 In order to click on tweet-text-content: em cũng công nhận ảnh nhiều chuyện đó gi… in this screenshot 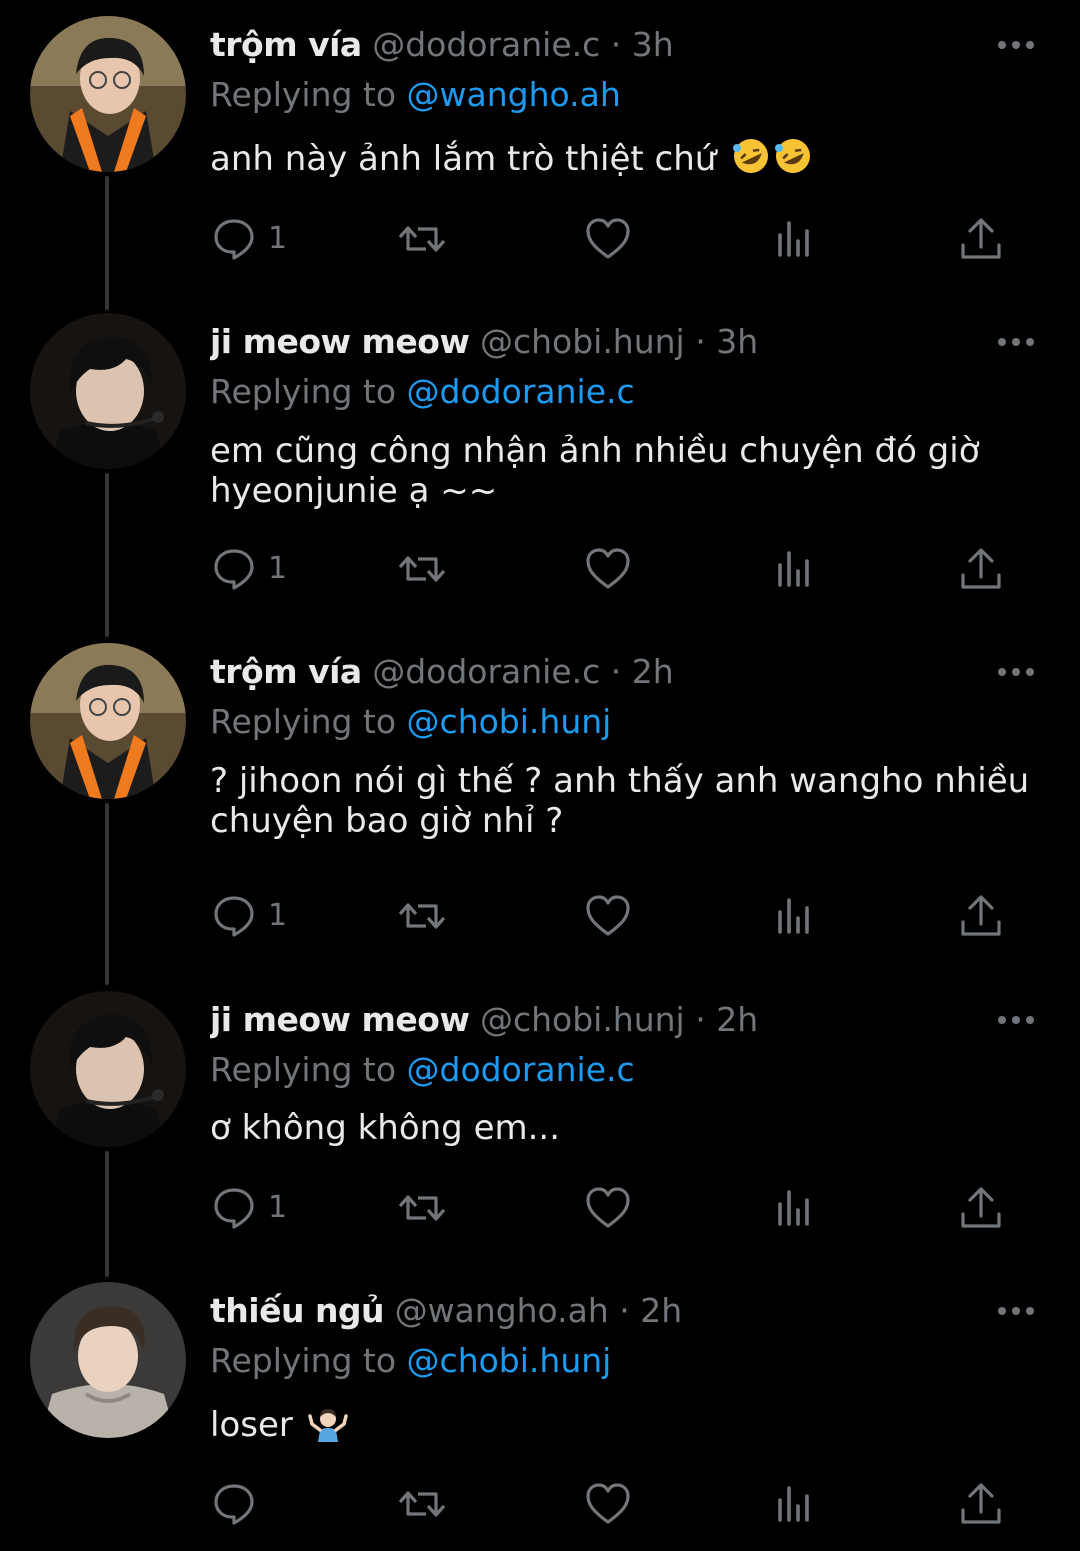, I will do `click(595, 471)`.